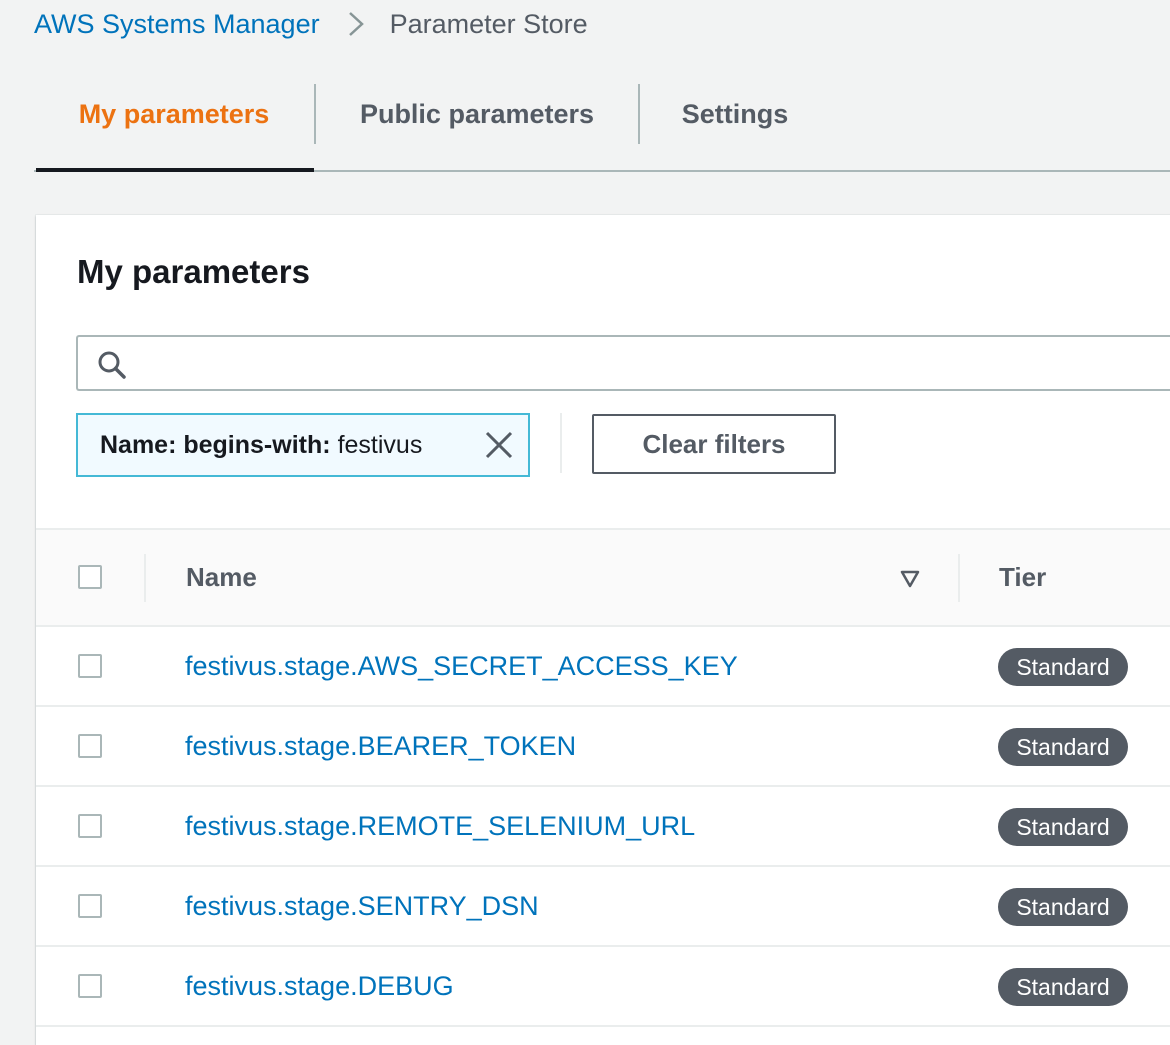  Describe the element at coordinates (380, 746) in the screenshot. I see `parameter-name-link: festivus.stage.BEARER_TOKEN` at that location.